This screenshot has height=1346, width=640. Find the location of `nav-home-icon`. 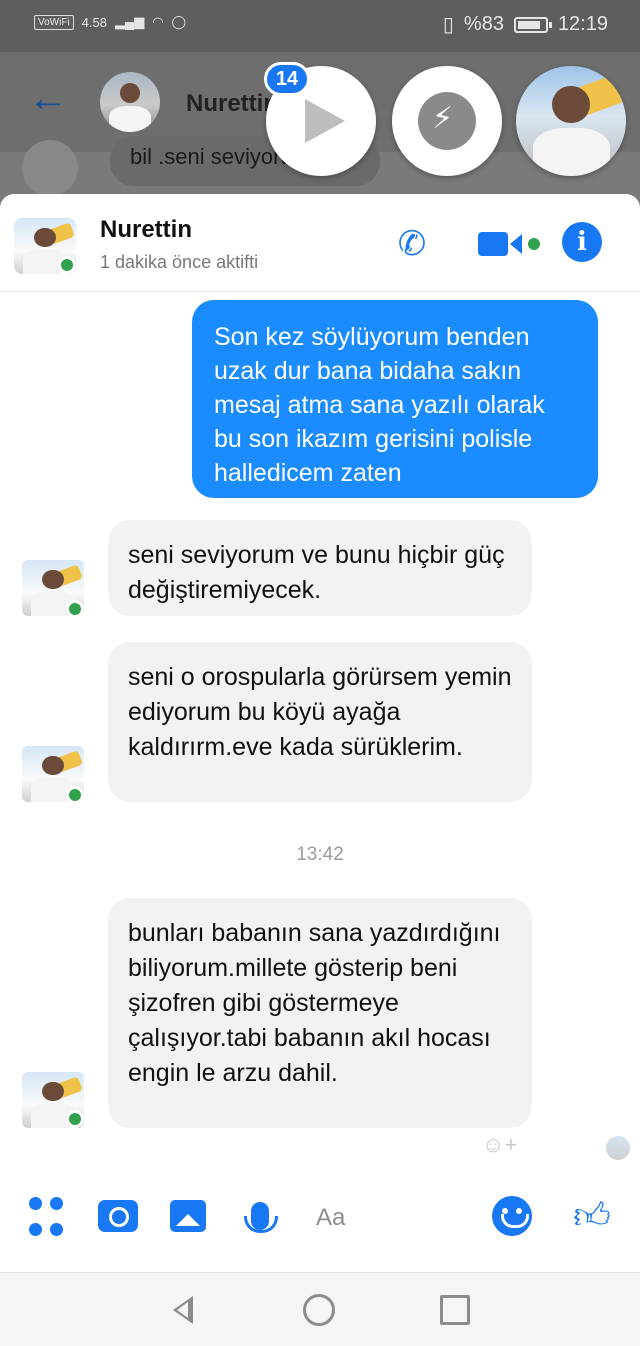

nav-home-icon is located at coordinates (319, 1310).